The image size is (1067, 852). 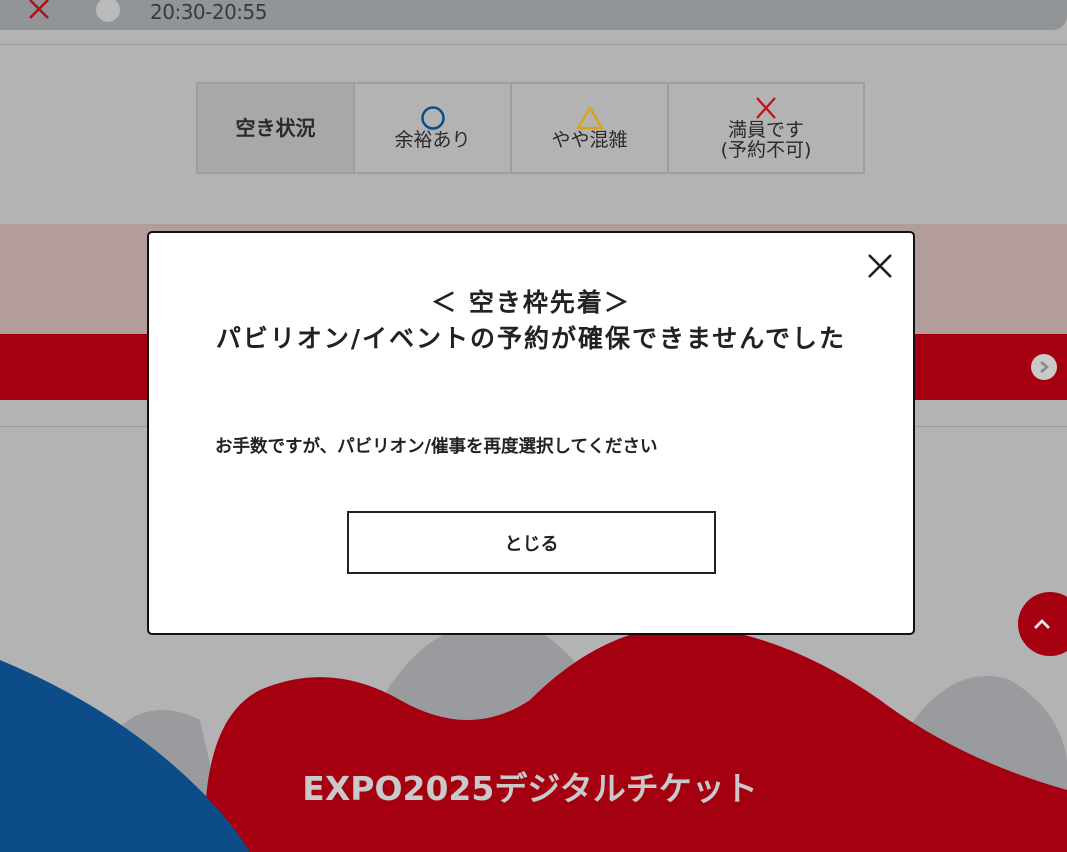 What do you see at coordinates (533, 15) in the screenshot?
I see `time-slot-row: 20:30-20:55` at bounding box center [533, 15].